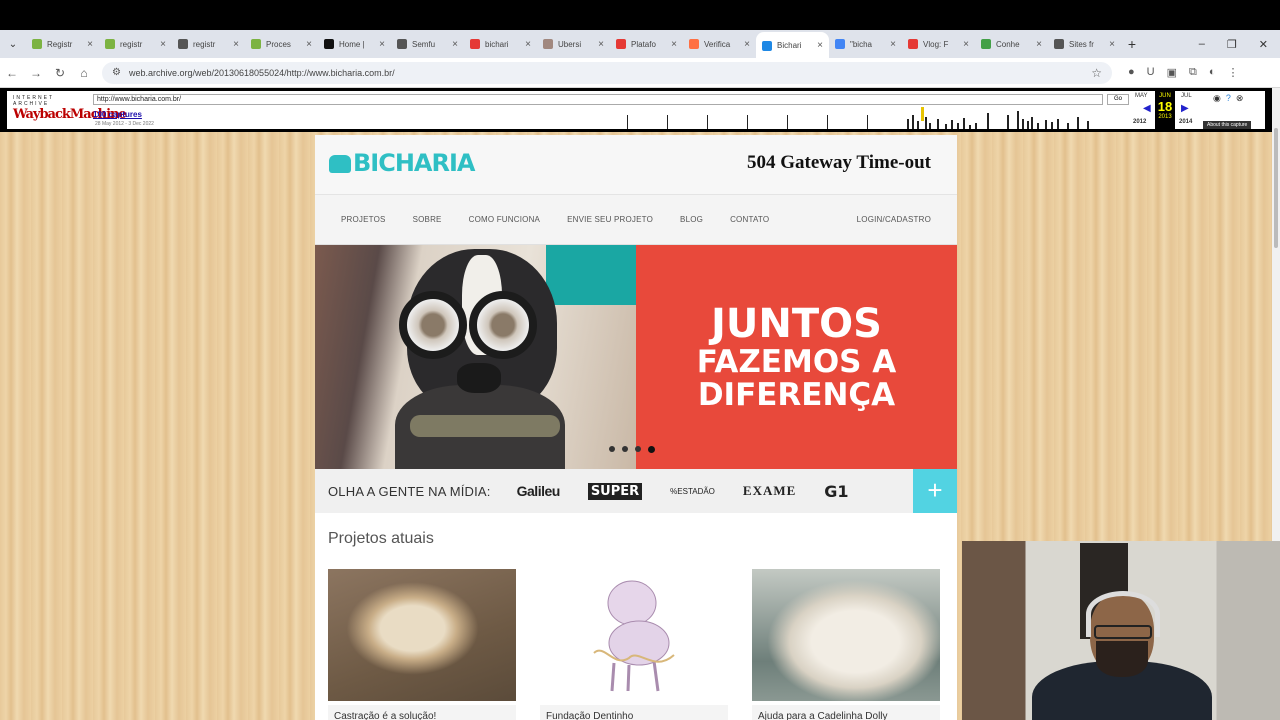 This screenshot has width=1280, height=720. I want to click on extensions-puzzle-icon: ⧉, so click(1193, 72).